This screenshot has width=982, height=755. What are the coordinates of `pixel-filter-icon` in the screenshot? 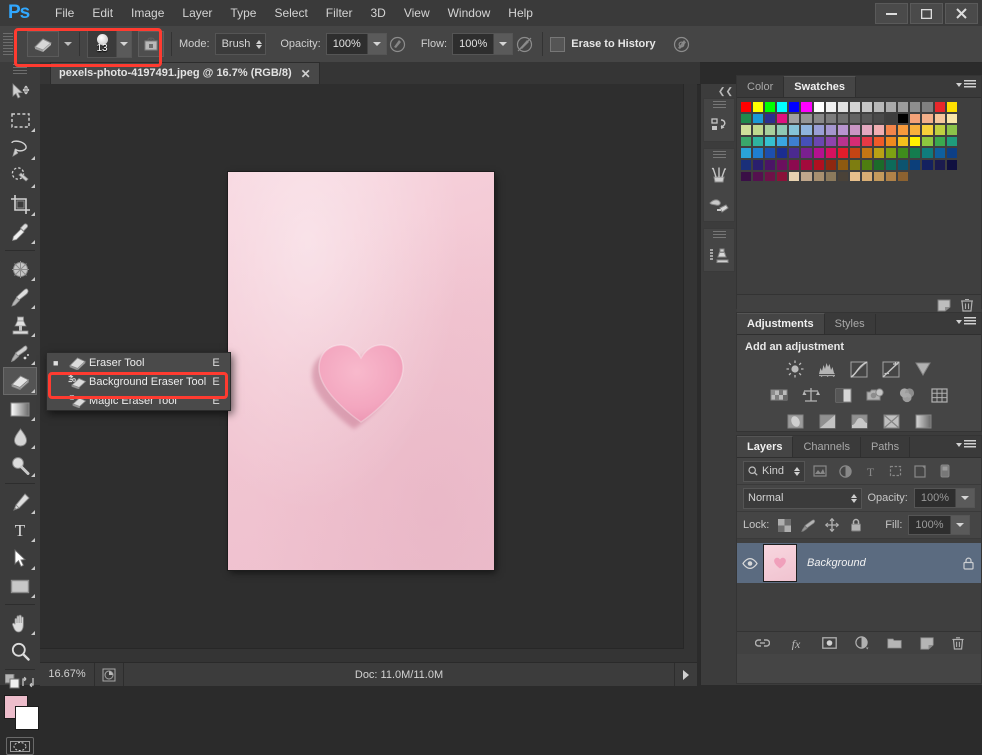 It's located at (820, 471).